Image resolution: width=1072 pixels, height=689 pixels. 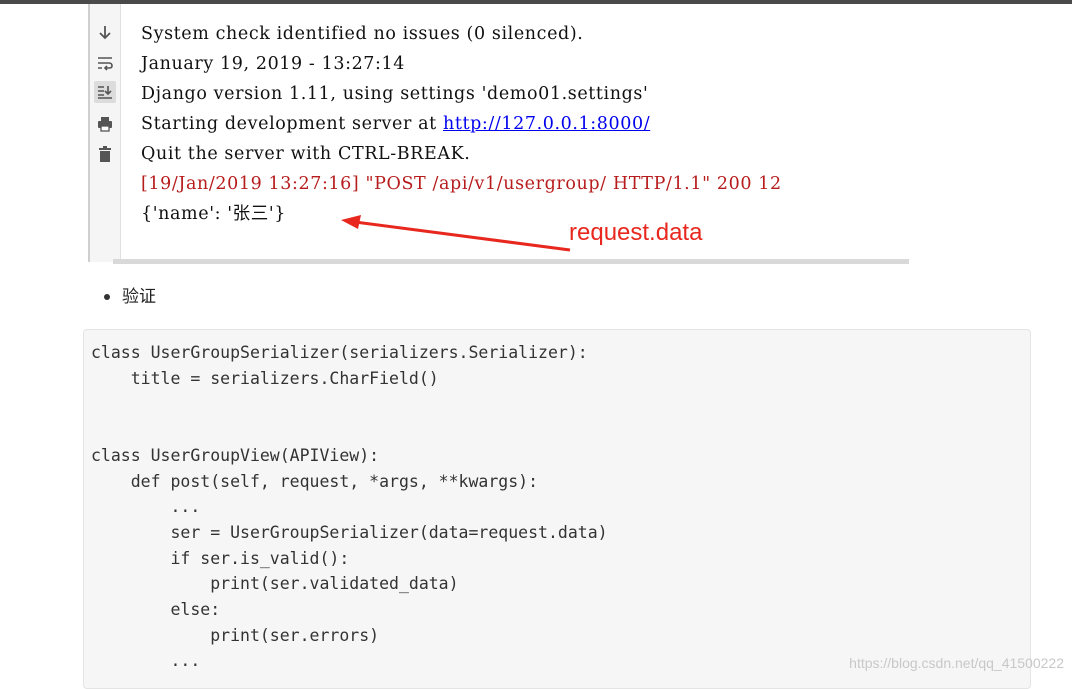 What do you see at coordinates (139, 297) in the screenshot?
I see `list-item-text: 验证` at bounding box center [139, 297].